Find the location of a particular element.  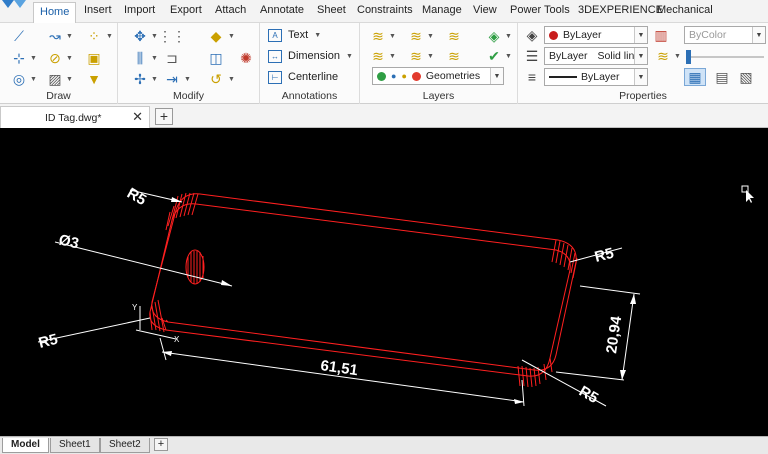

circle-dropdown-icon: ▼ is located at coordinates (33, 58).